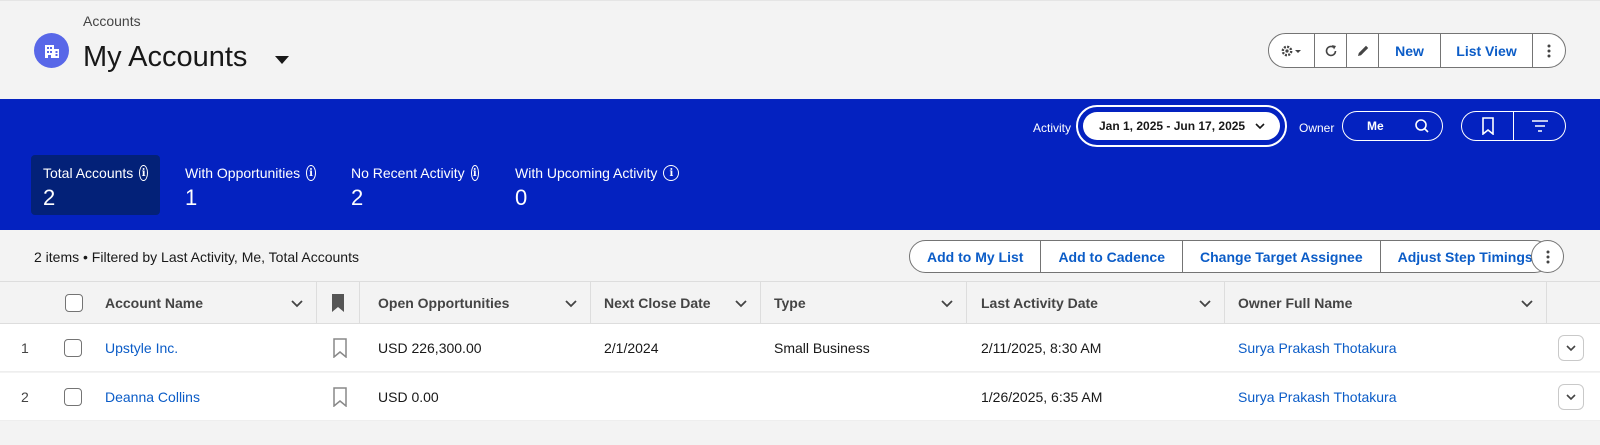 The height and width of the screenshot is (445, 1600). I want to click on metric-total-accounts: Total Accounts i 2, so click(95, 185).